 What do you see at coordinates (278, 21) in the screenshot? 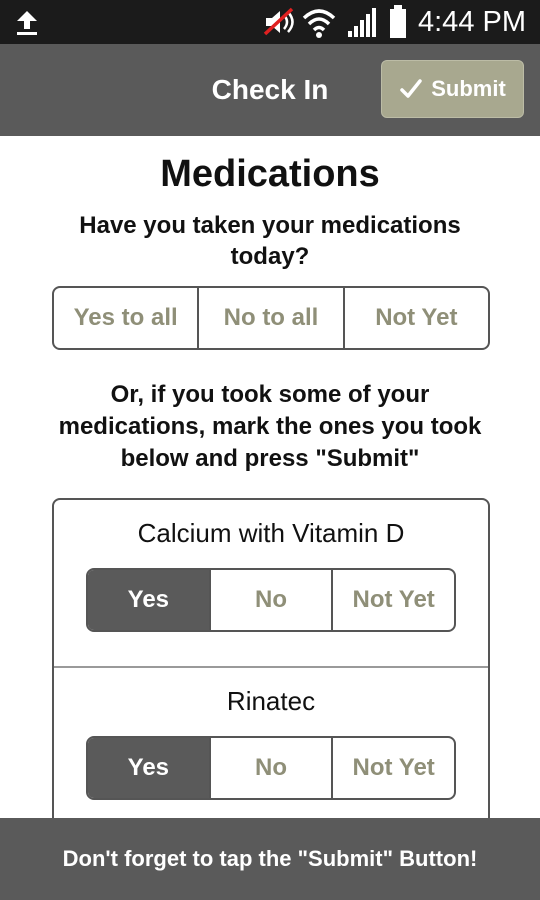
I see `mute-icon` at bounding box center [278, 21].